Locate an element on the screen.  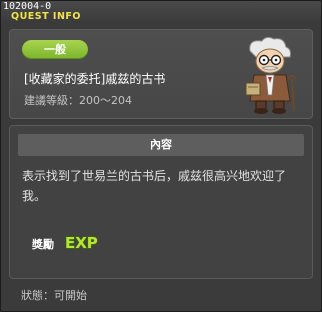
category-badge: 一般 is located at coordinates (55, 49).